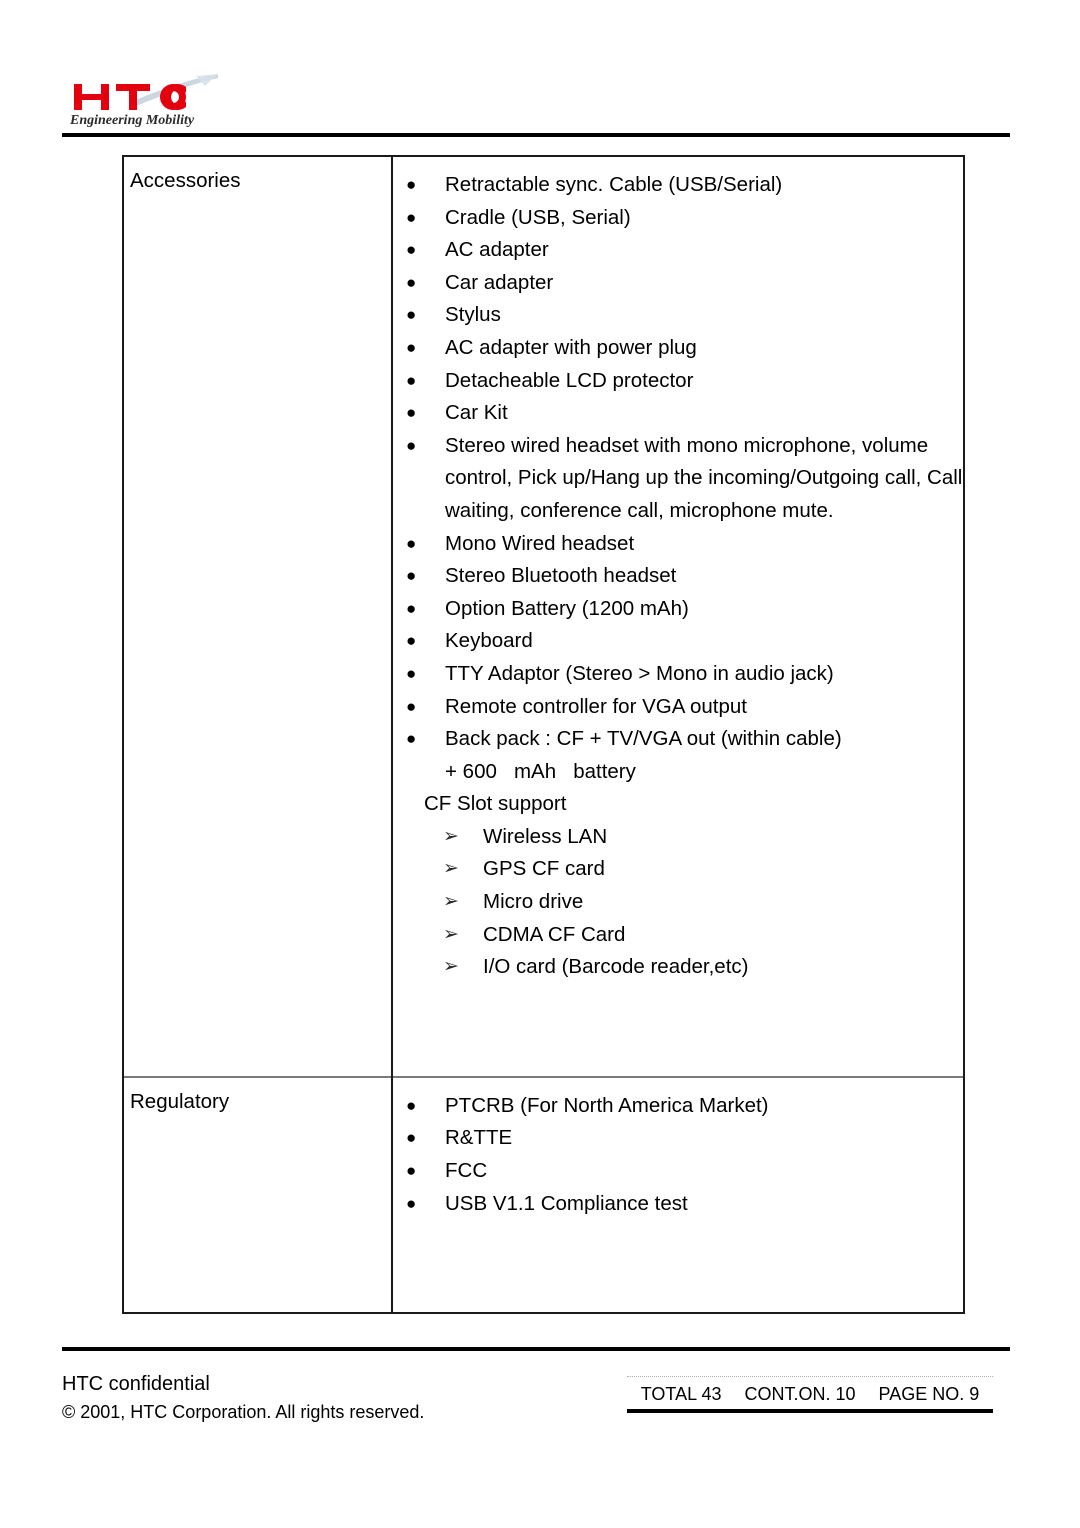 The width and height of the screenshot is (1080, 1528). What do you see at coordinates (567, 608) in the screenshot?
I see `list-item-label: Option Battery (1200 mAh)` at bounding box center [567, 608].